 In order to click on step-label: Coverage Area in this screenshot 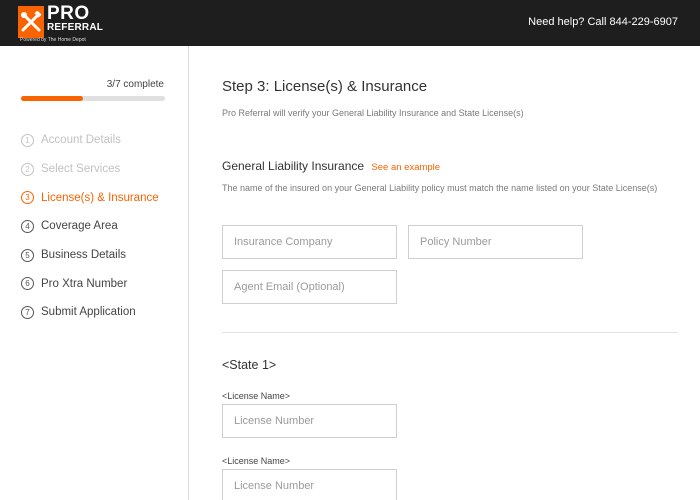, I will do `click(79, 226)`.